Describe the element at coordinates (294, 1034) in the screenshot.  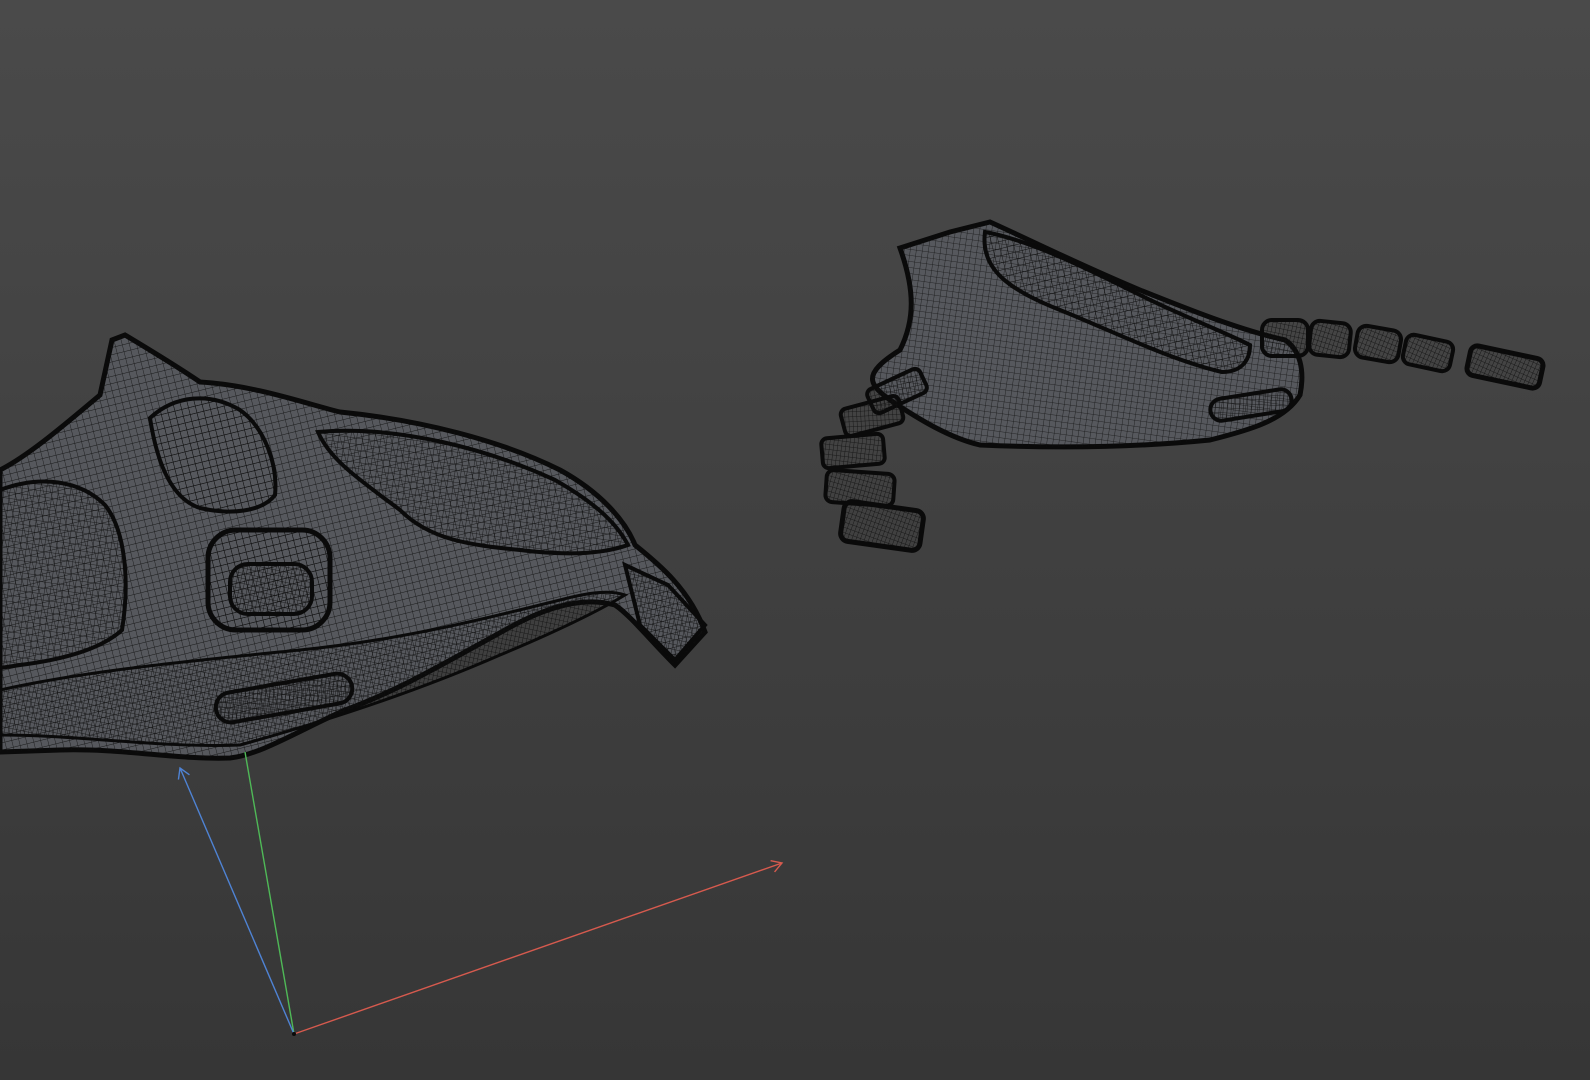
I see `gizmo-origin` at that location.